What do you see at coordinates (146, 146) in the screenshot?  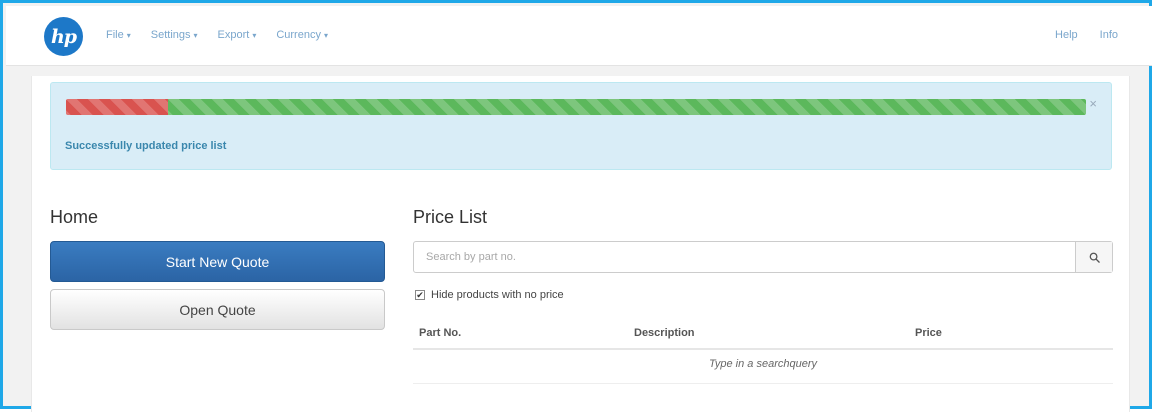 I see `alert-message: Successfully updated price list` at bounding box center [146, 146].